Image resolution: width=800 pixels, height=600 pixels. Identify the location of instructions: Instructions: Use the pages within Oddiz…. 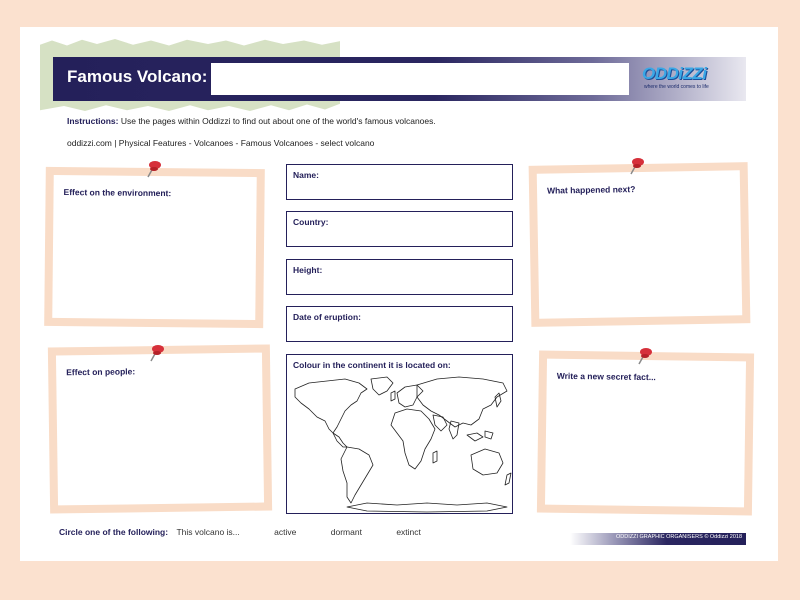
(251, 121).